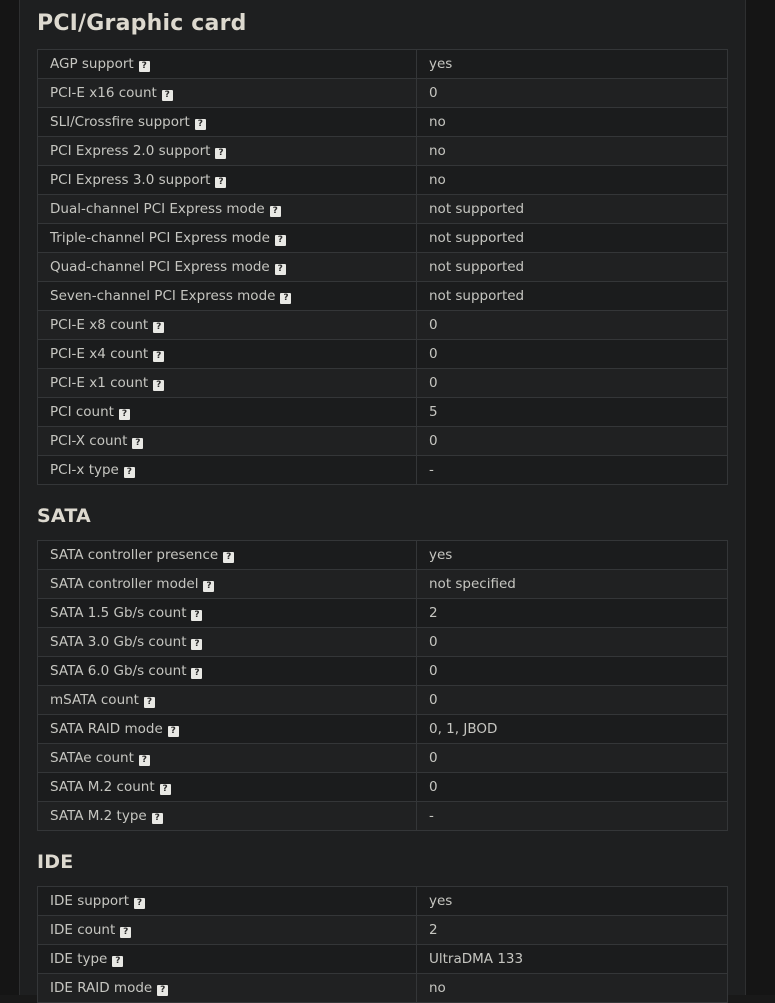 This screenshot has height=1003, width=775. What do you see at coordinates (163, 296) in the screenshot?
I see `spec-label-text: Seven-channel PCI Express mode` at bounding box center [163, 296].